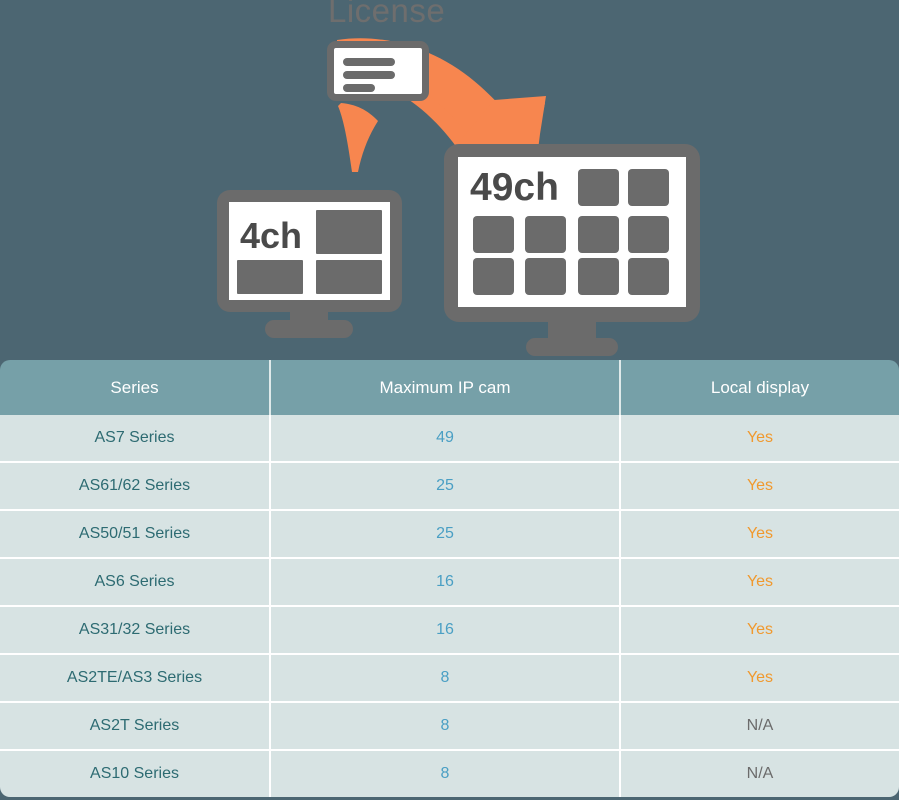 The image size is (899, 800). I want to click on column-header-max-ip-cam: Maximum IP cam, so click(445, 387).